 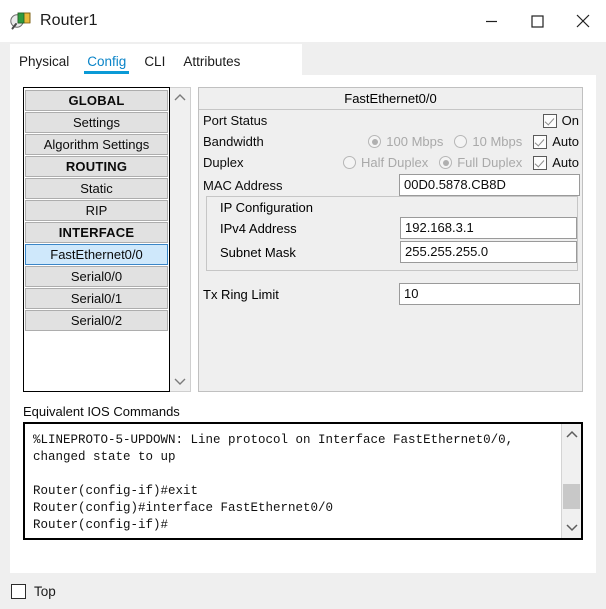 What do you see at coordinates (45, 591) in the screenshot?
I see `top-checkbox-label: Top` at bounding box center [45, 591].